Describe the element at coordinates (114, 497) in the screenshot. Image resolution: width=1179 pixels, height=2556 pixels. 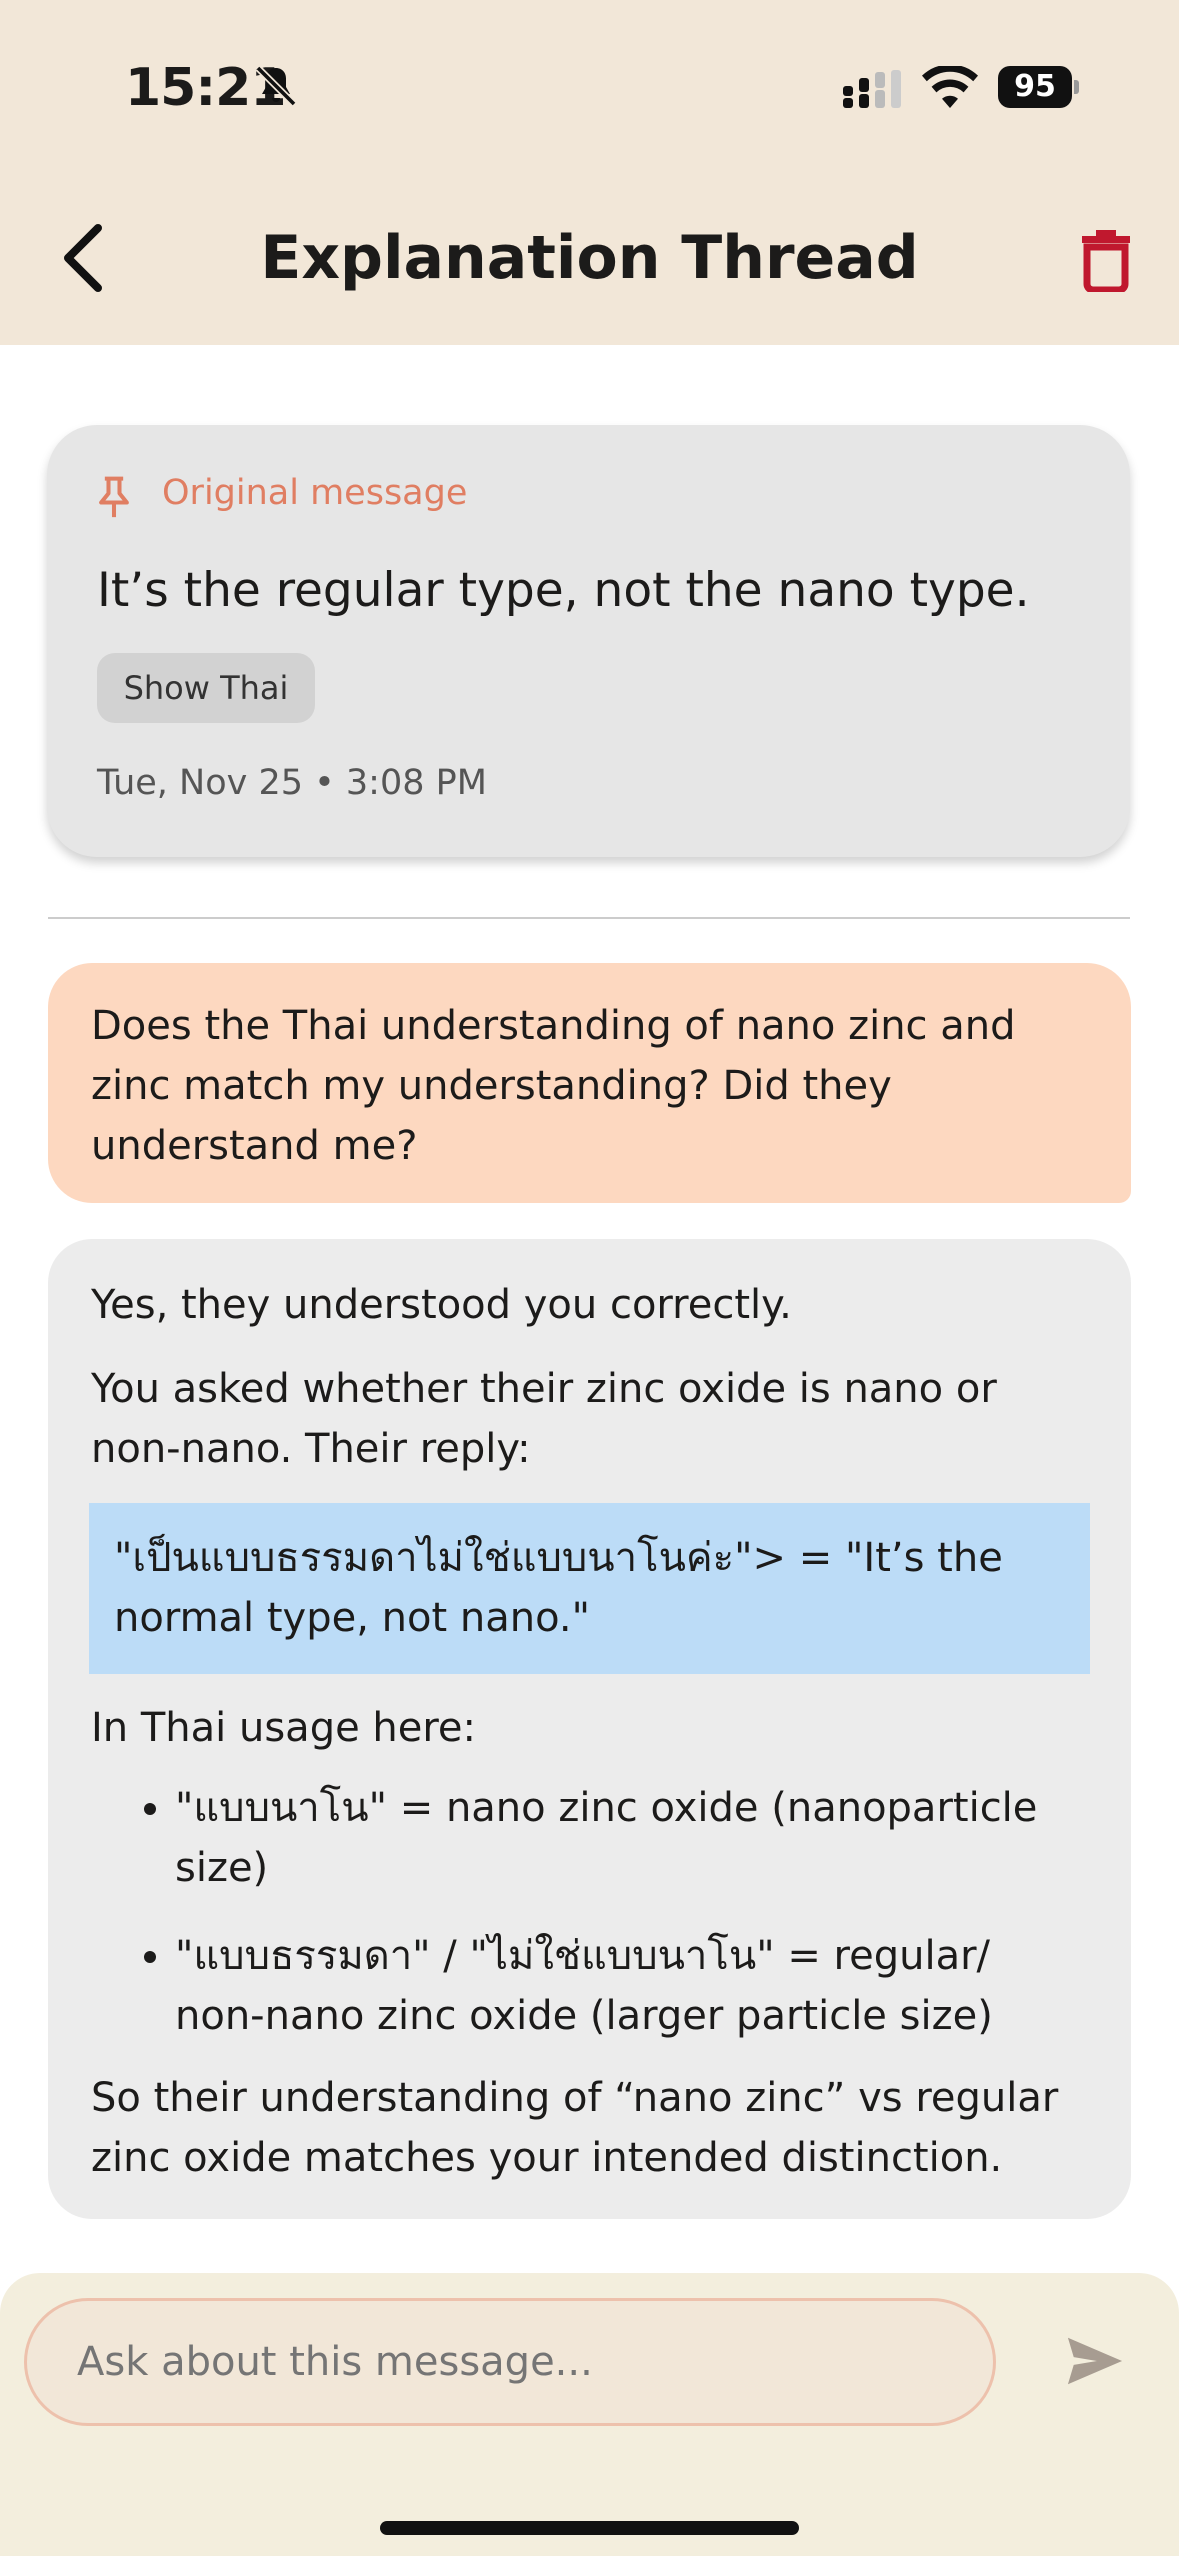
I see `pin-icon` at that location.